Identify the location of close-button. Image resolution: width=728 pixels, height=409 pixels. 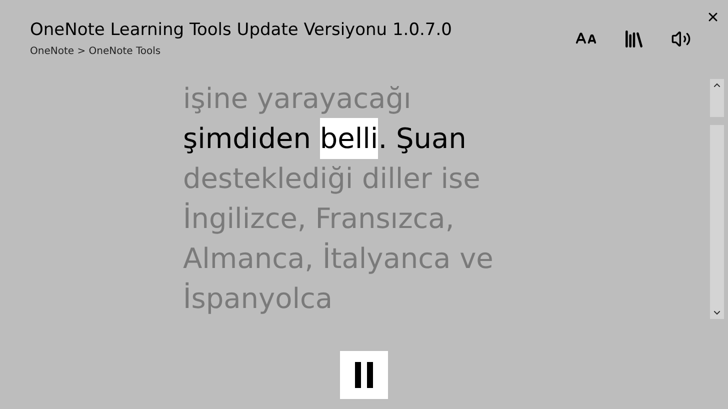
(713, 17).